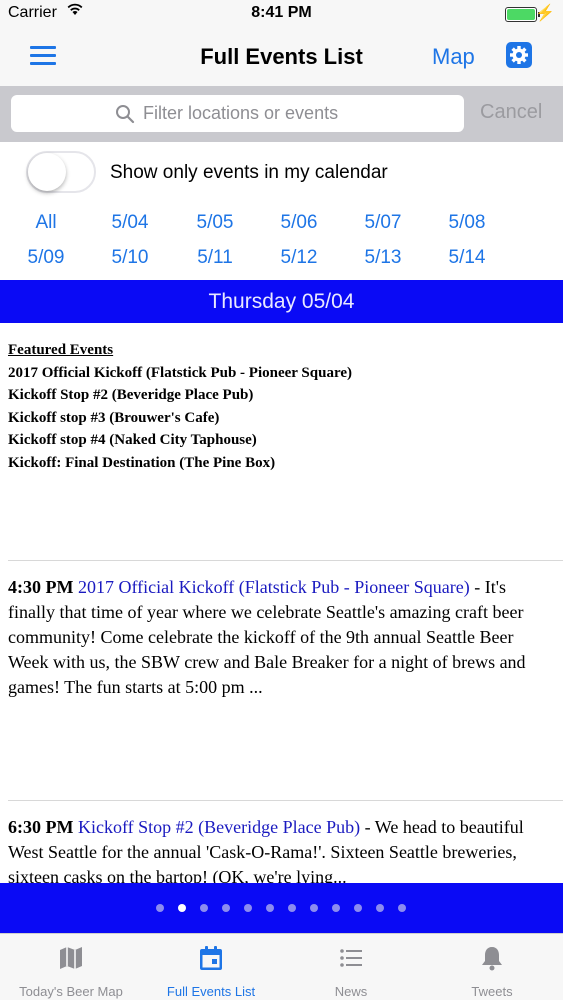 The width and height of the screenshot is (563, 1001). What do you see at coordinates (467, 258) in the screenshot?
I see `date-option: 5/14` at bounding box center [467, 258].